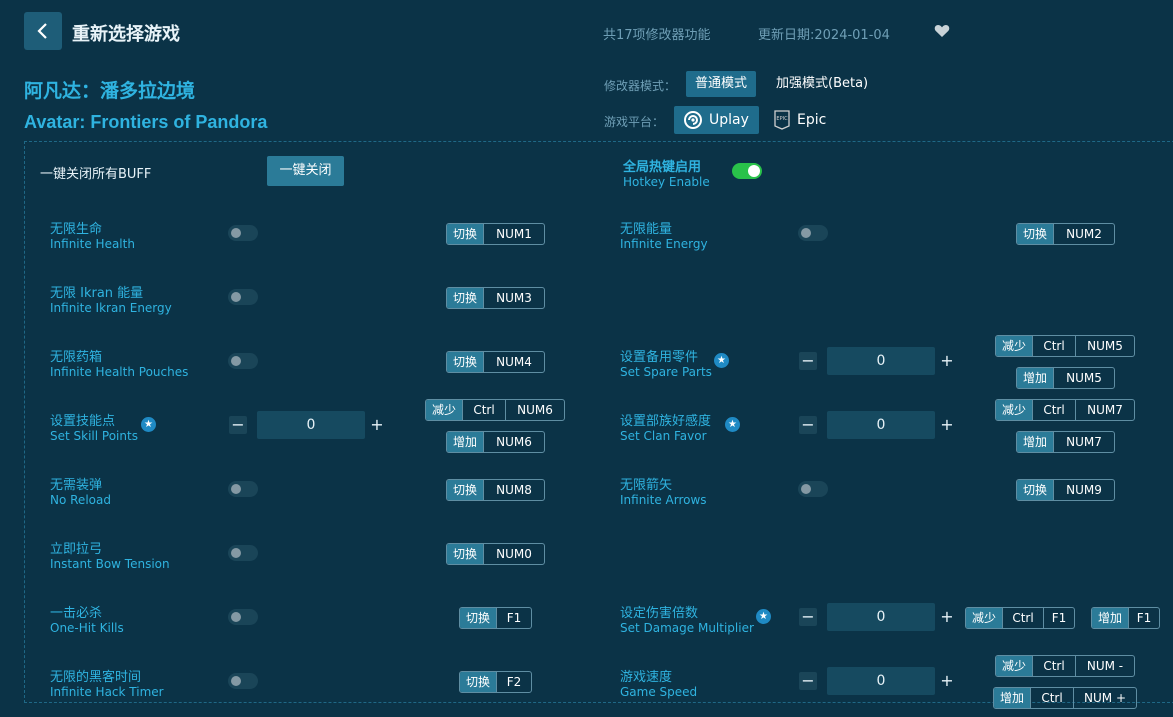 The height and width of the screenshot is (717, 1173). I want to click on spare-parts-input: 0, so click(881, 361).